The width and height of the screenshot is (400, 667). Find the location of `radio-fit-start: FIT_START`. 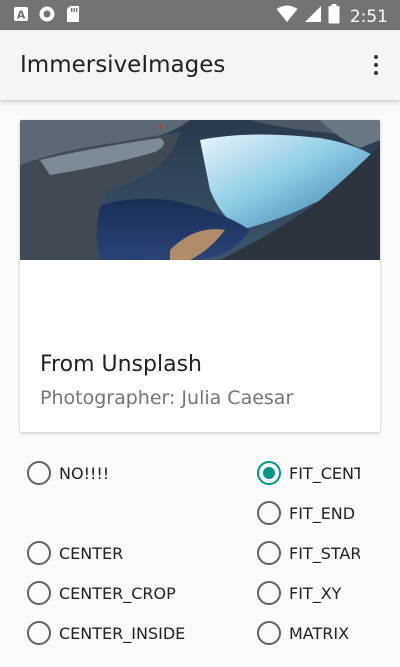

radio-fit-start: FIT_START is located at coordinates (308, 553).